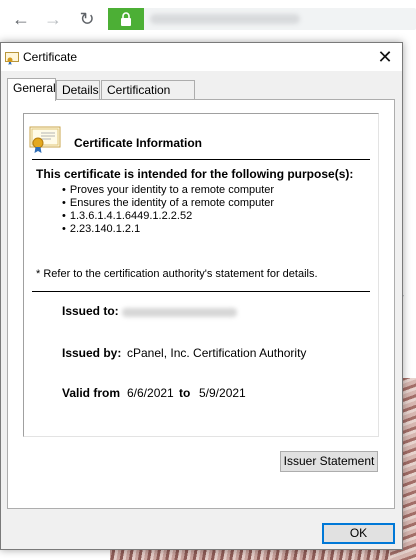 The image size is (416, 560). I want to click on reload-icon: ↻, so click(87, 19).